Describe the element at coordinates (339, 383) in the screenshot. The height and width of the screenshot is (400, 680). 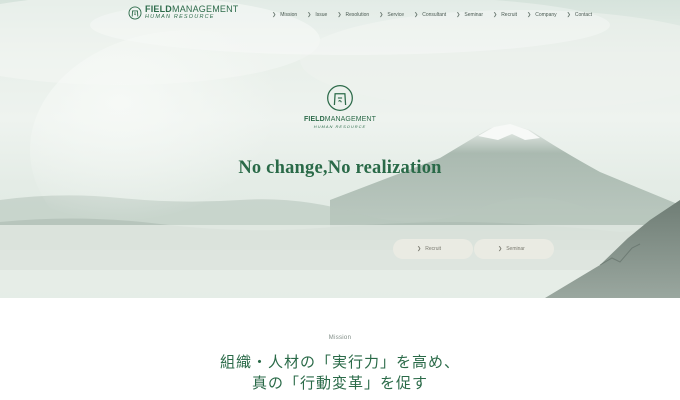
I see `mission-line-2: 真の「行動変革」を促す` at that location.